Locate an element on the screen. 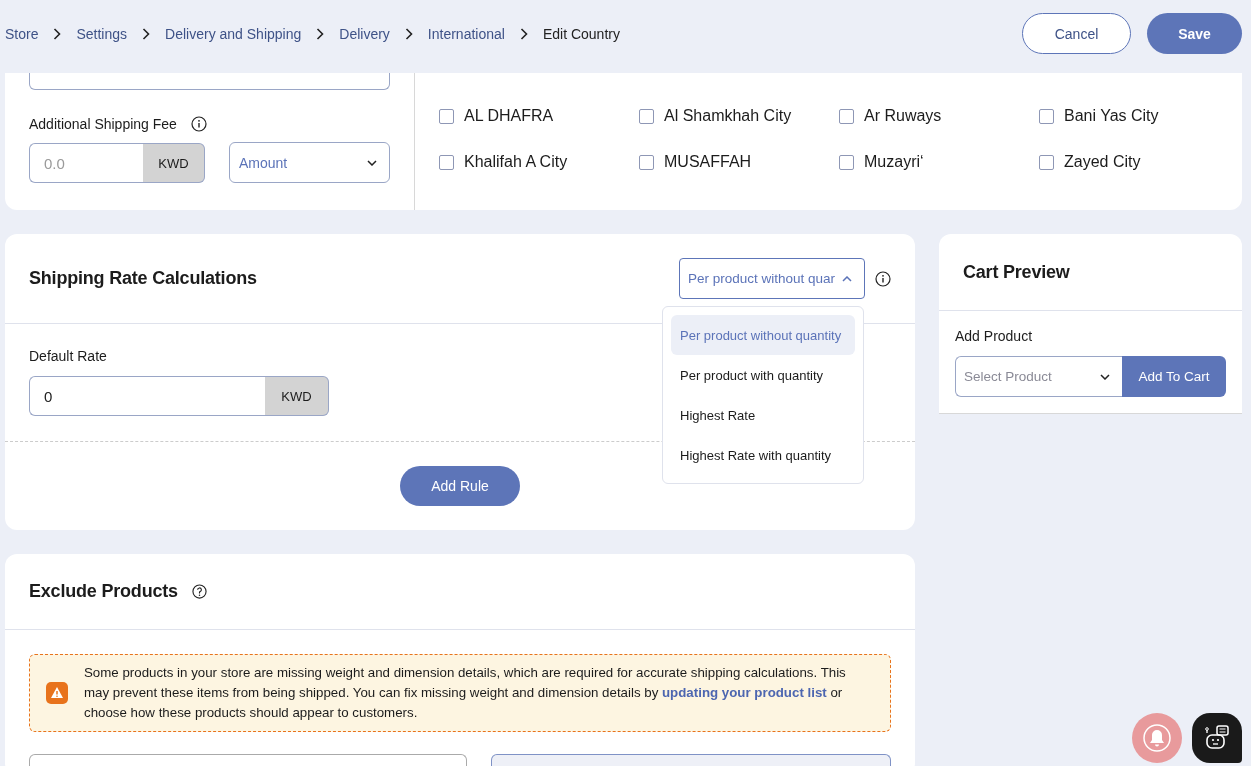 The image size is (1251, 766). breadcrumb-link: Settings is located at coordinates (102, 33).